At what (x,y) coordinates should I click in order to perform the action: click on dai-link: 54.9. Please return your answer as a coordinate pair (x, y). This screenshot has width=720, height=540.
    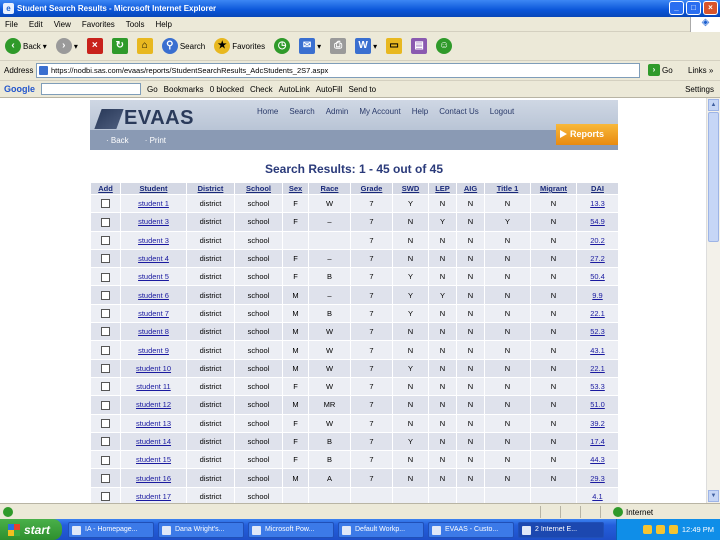
    Looking at the image, I should click on (597, 222).